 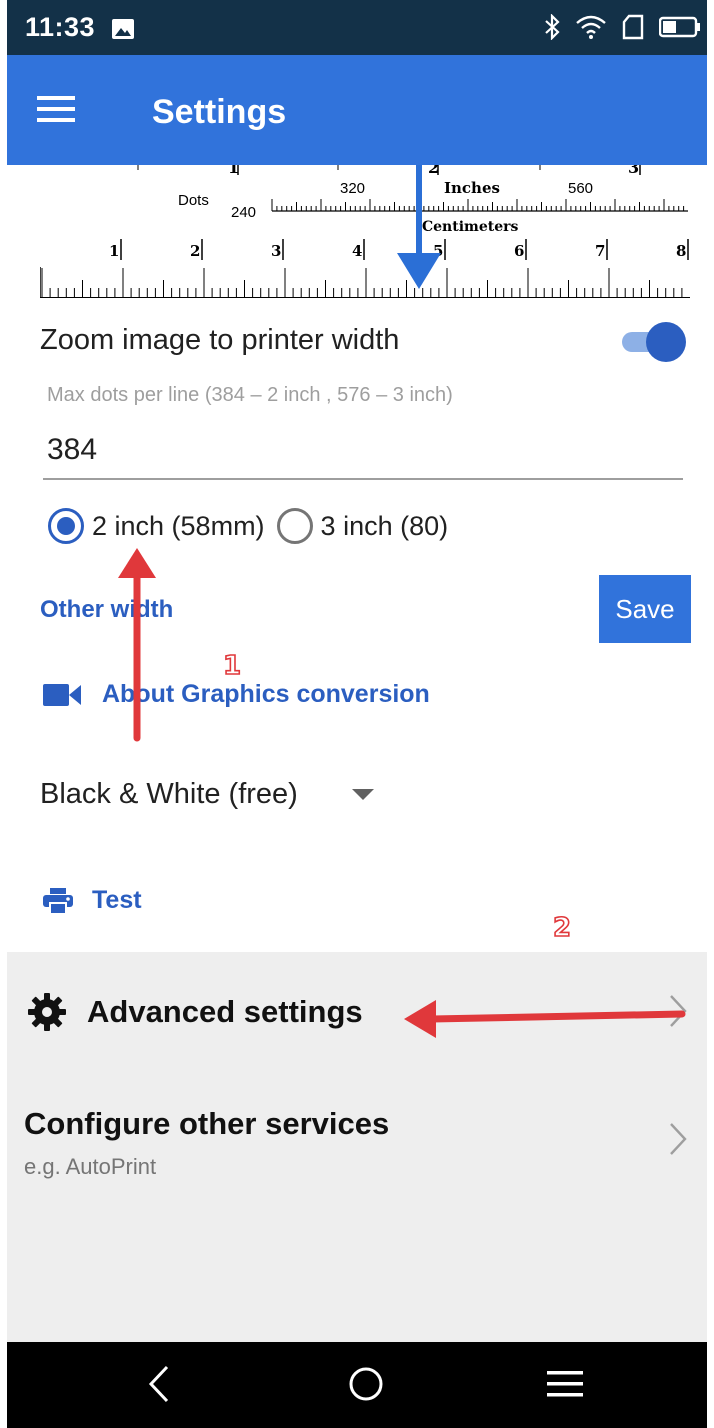 What do you see at coordinates (357, 110) in the screenshot?
I see `app-bar: Settings` at bounding box center [357, 110].